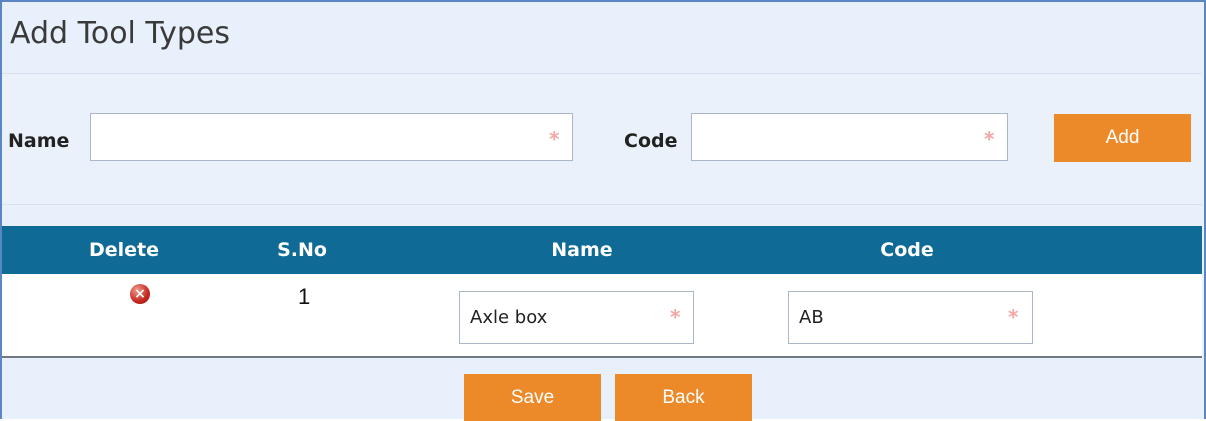 Image resolution: width=1206 pixels, height=421 pixels. Describe the element at coordinates (651, 141) in the screenshot. I see `code-label: Code` at that location.